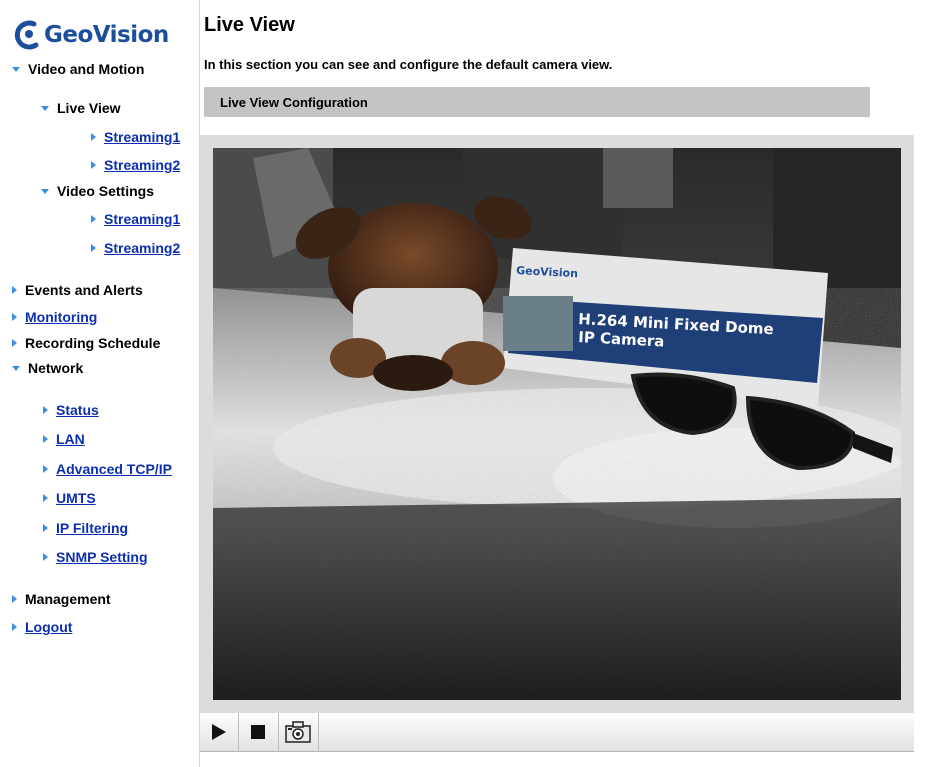 The width and height of the screenshot is (934, 767). I want to click on nav-live-view-streaming1: Streaming1, so click(135, 137).